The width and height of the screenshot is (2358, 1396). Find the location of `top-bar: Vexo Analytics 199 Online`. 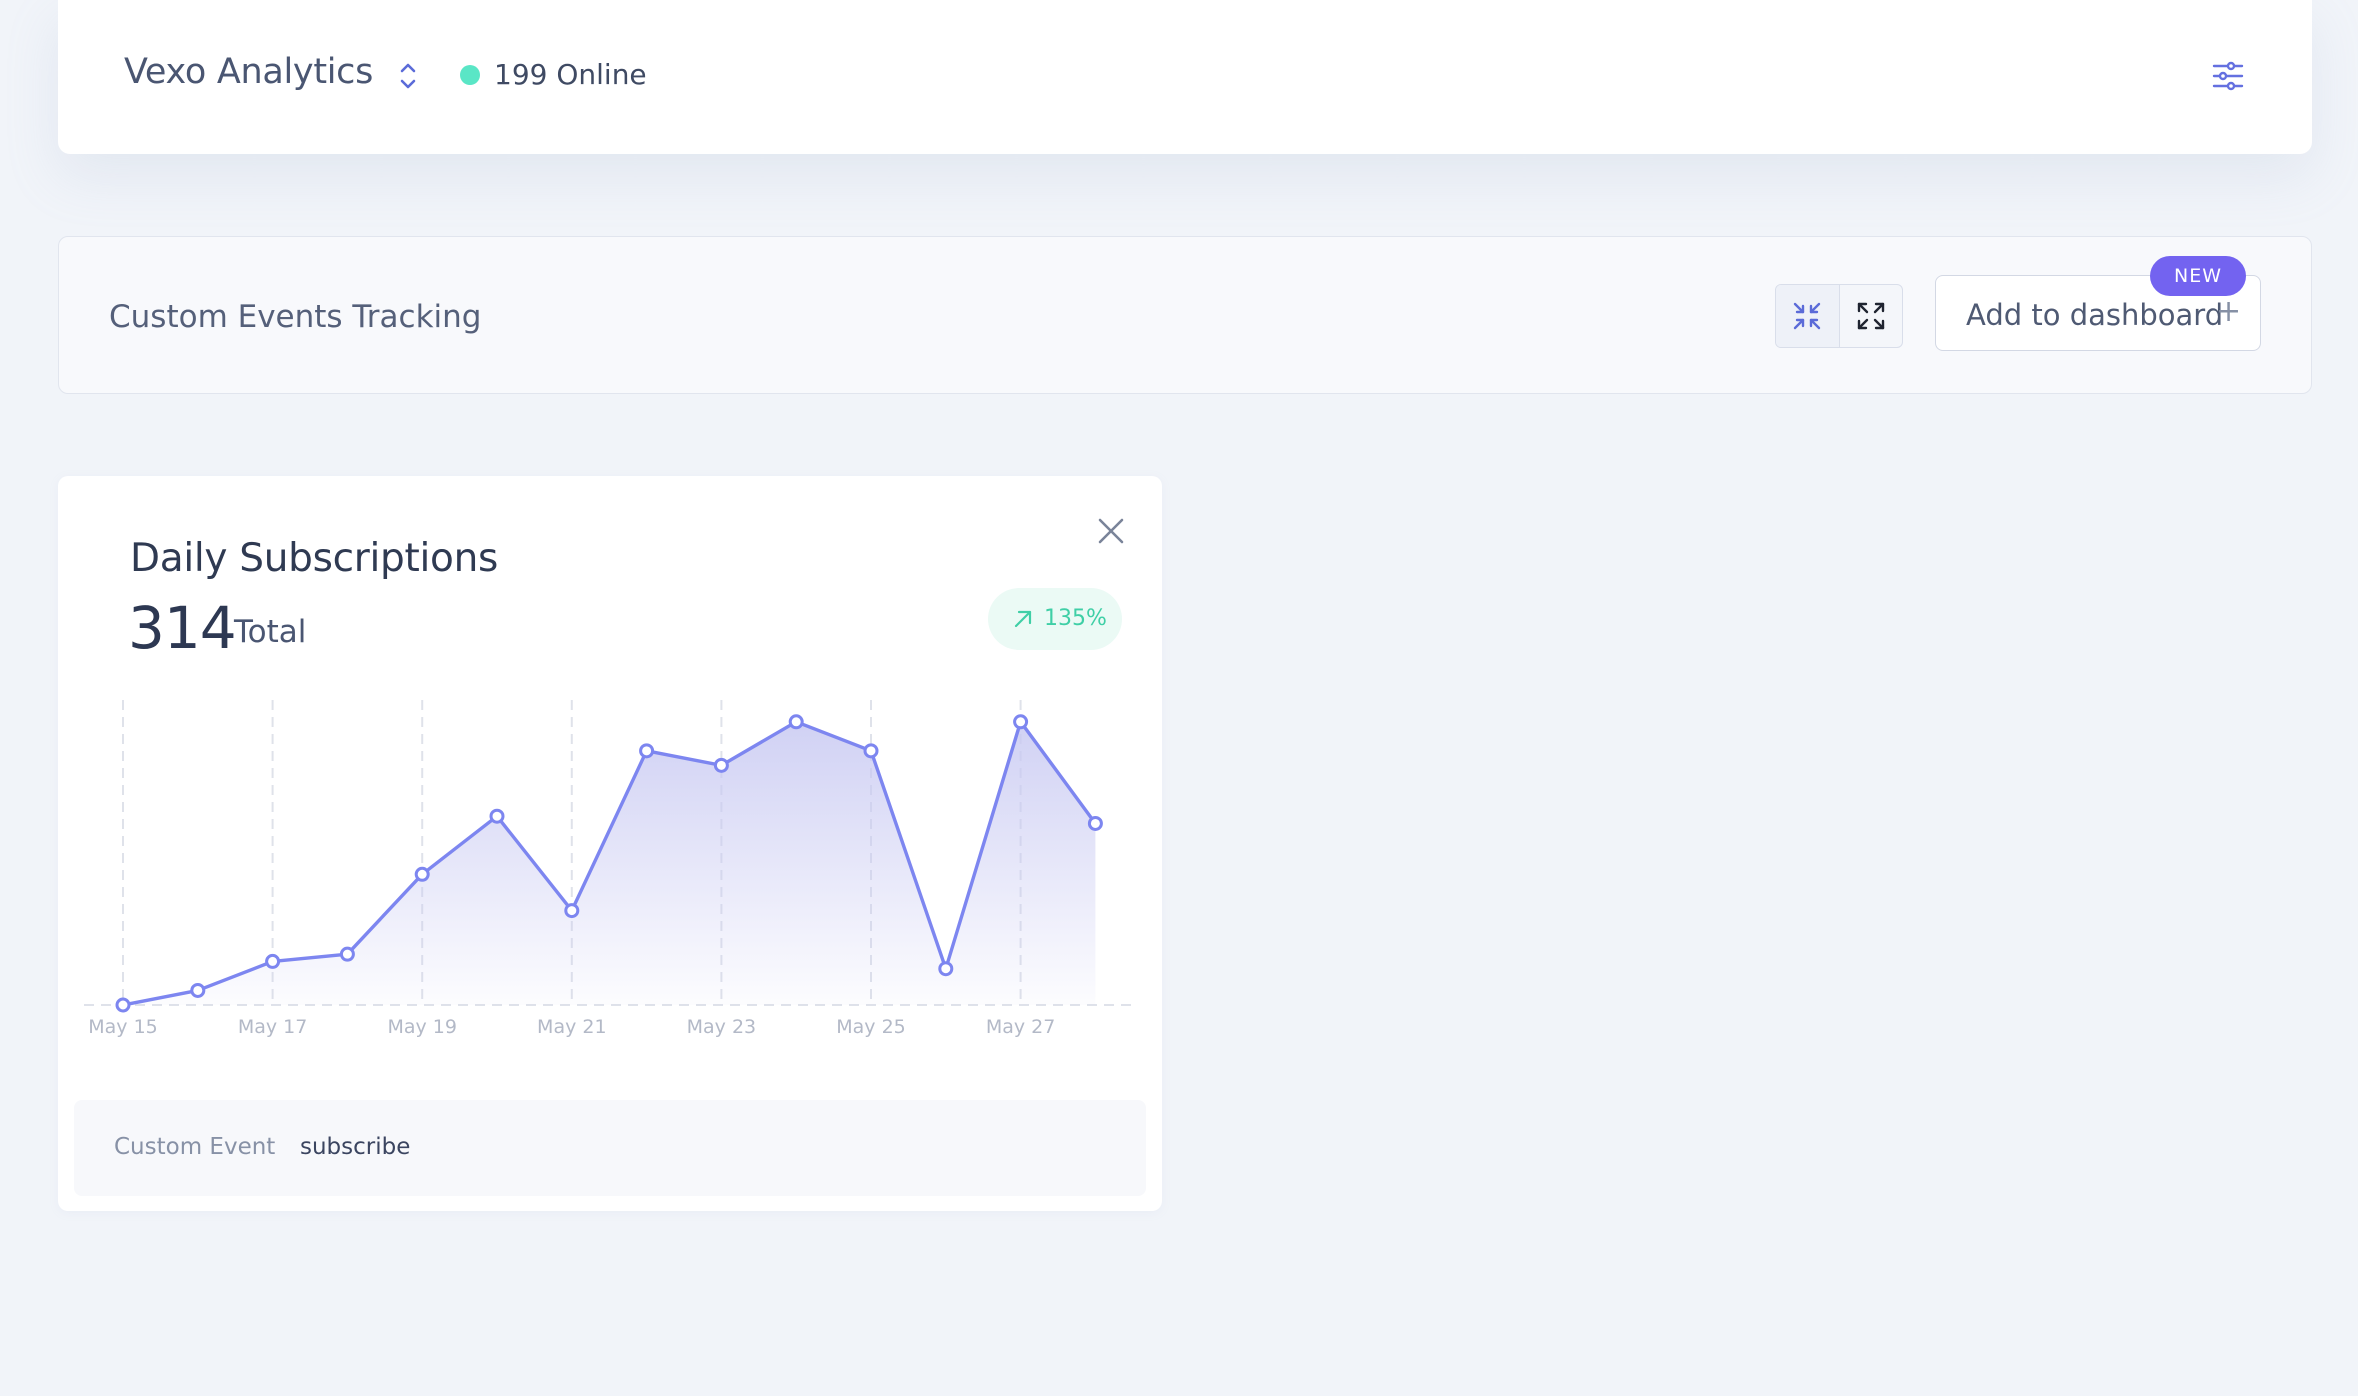

top-bar: Vexo Analytics 199 Online is located at coordinates (1185, 77).